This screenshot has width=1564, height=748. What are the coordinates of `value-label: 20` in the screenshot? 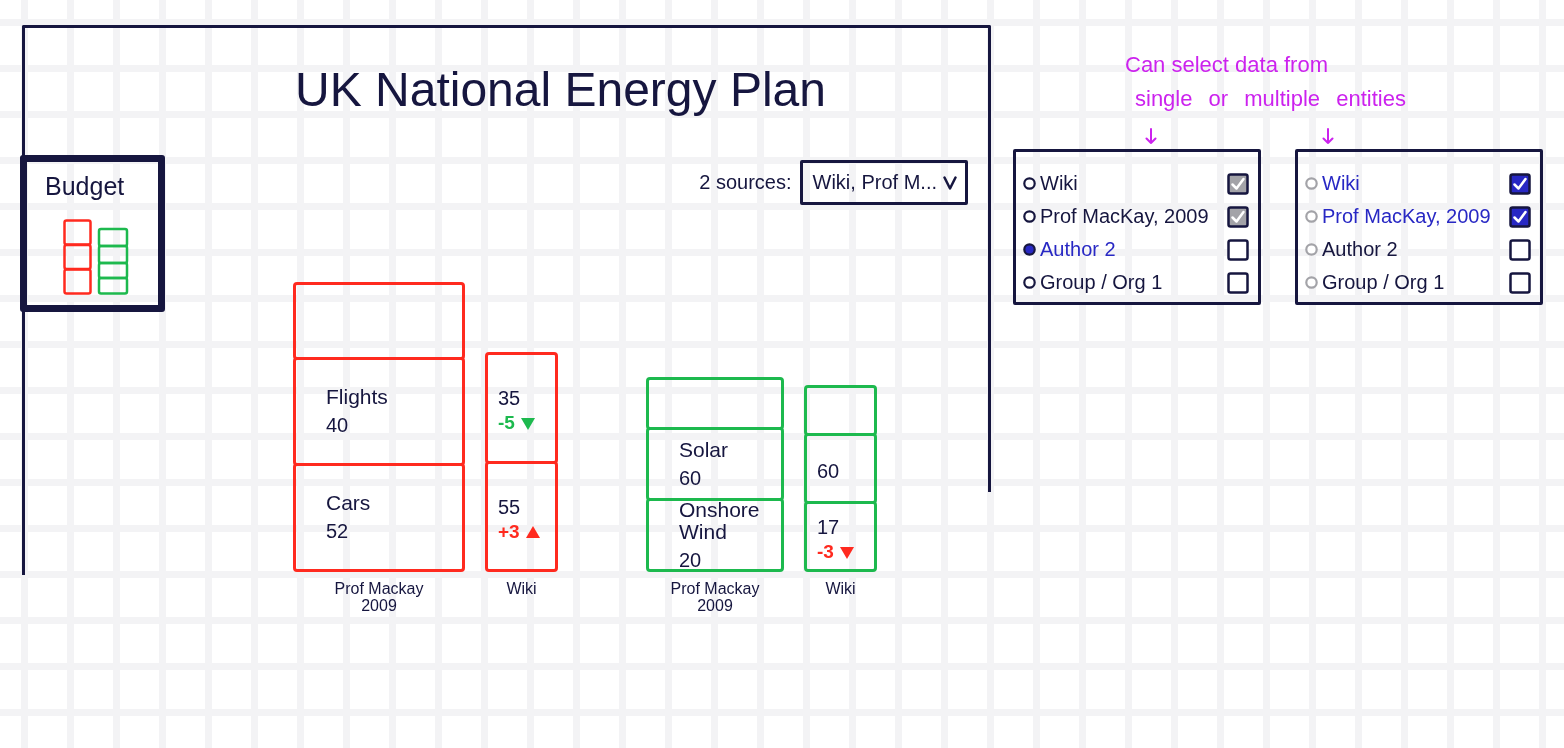 It's located at (690, 559).